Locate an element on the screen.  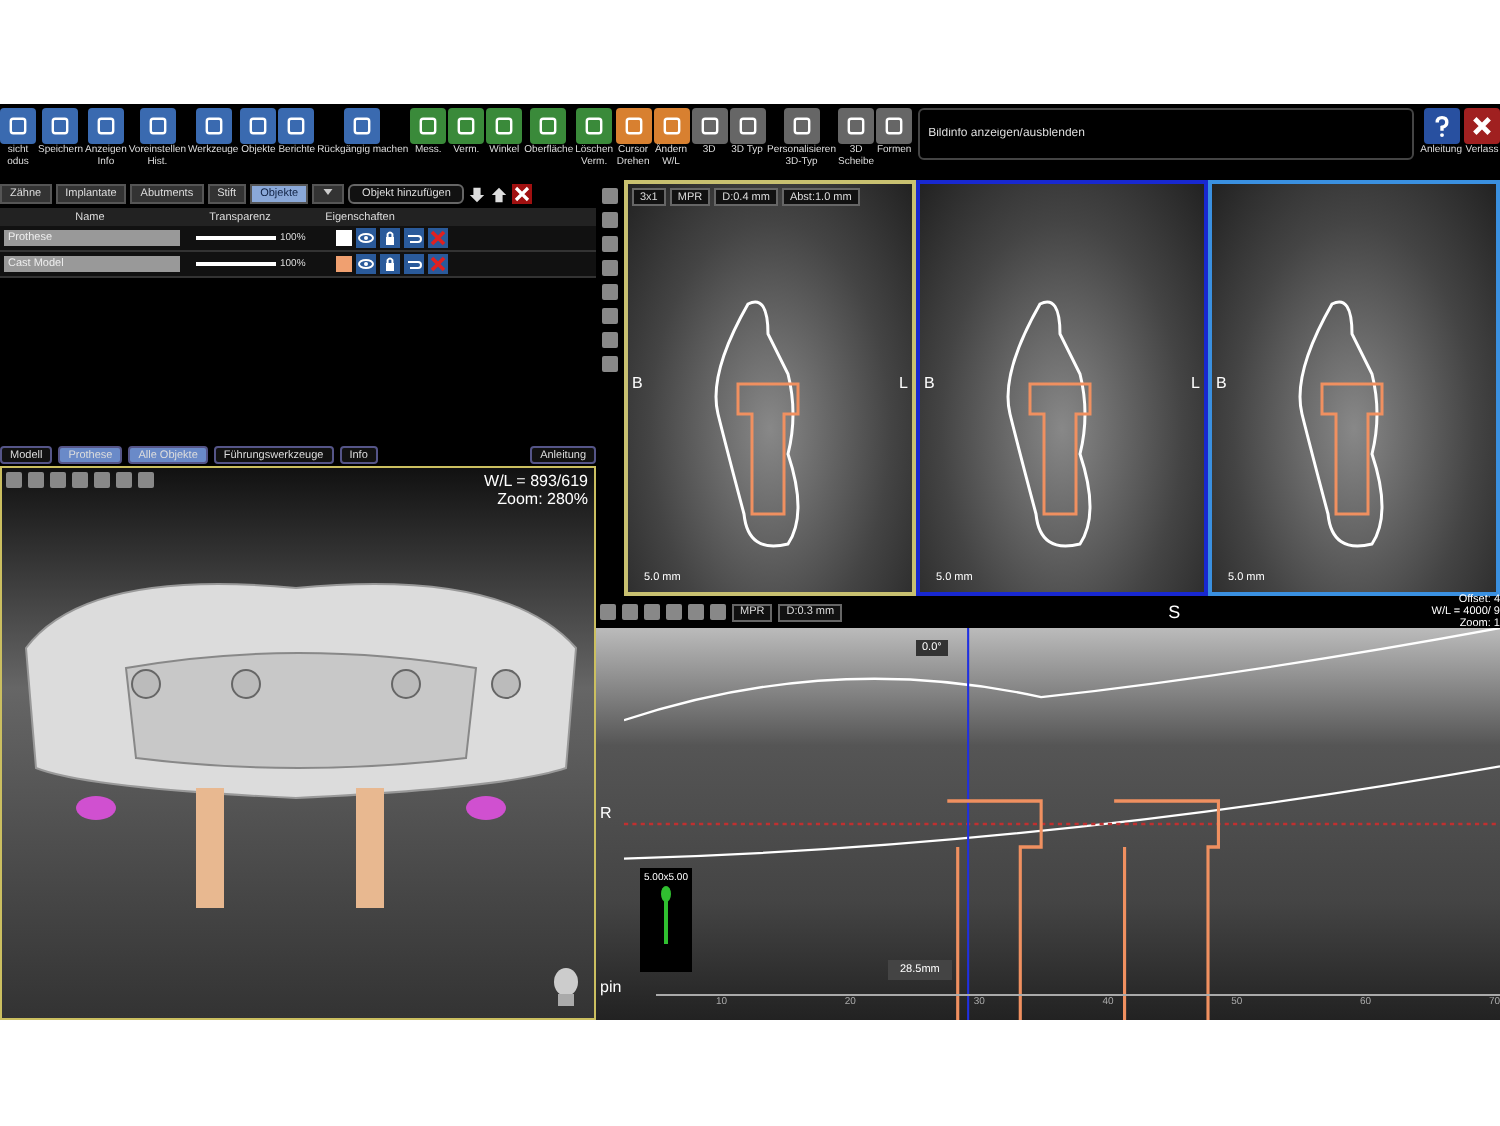
head-orientation-icon is located at coordinates (566, 986).